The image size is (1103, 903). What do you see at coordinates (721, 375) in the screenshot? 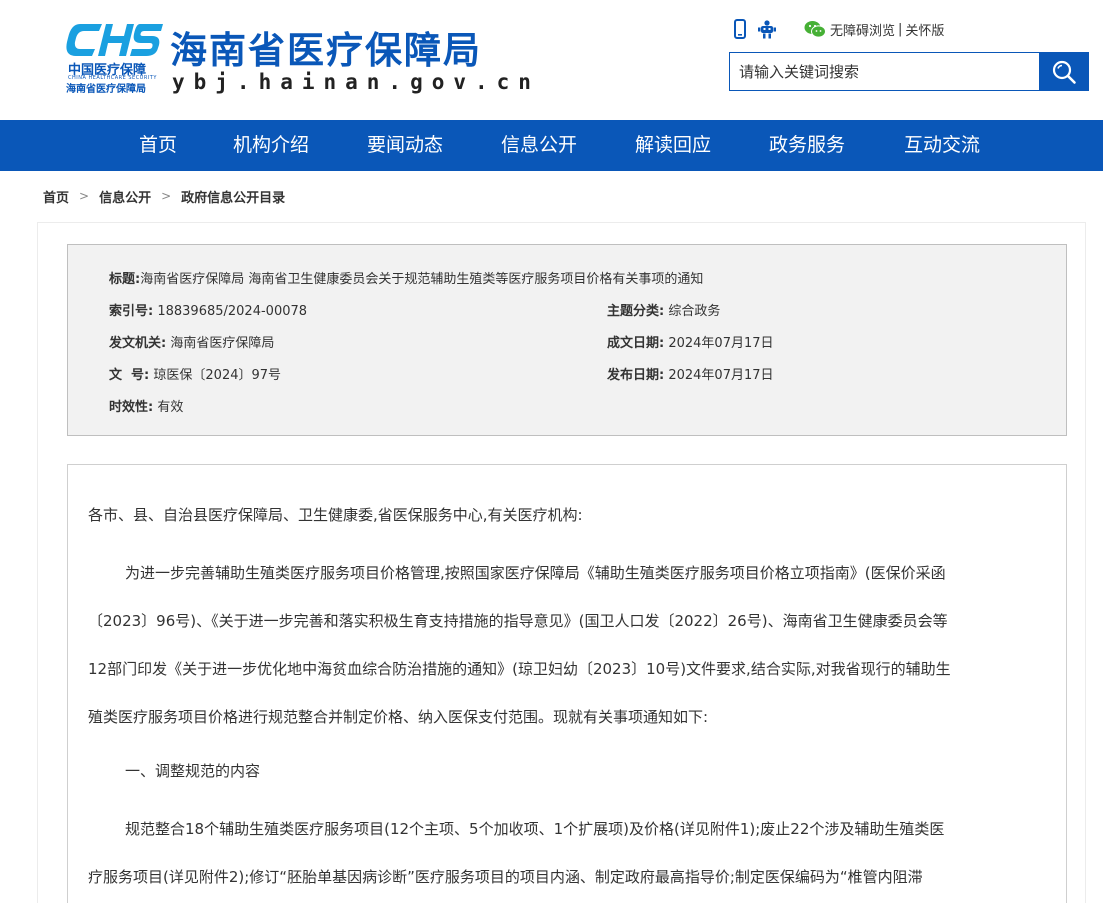
I see `info-published-value: 2024年07月17日` at bounding box center [721, 375].